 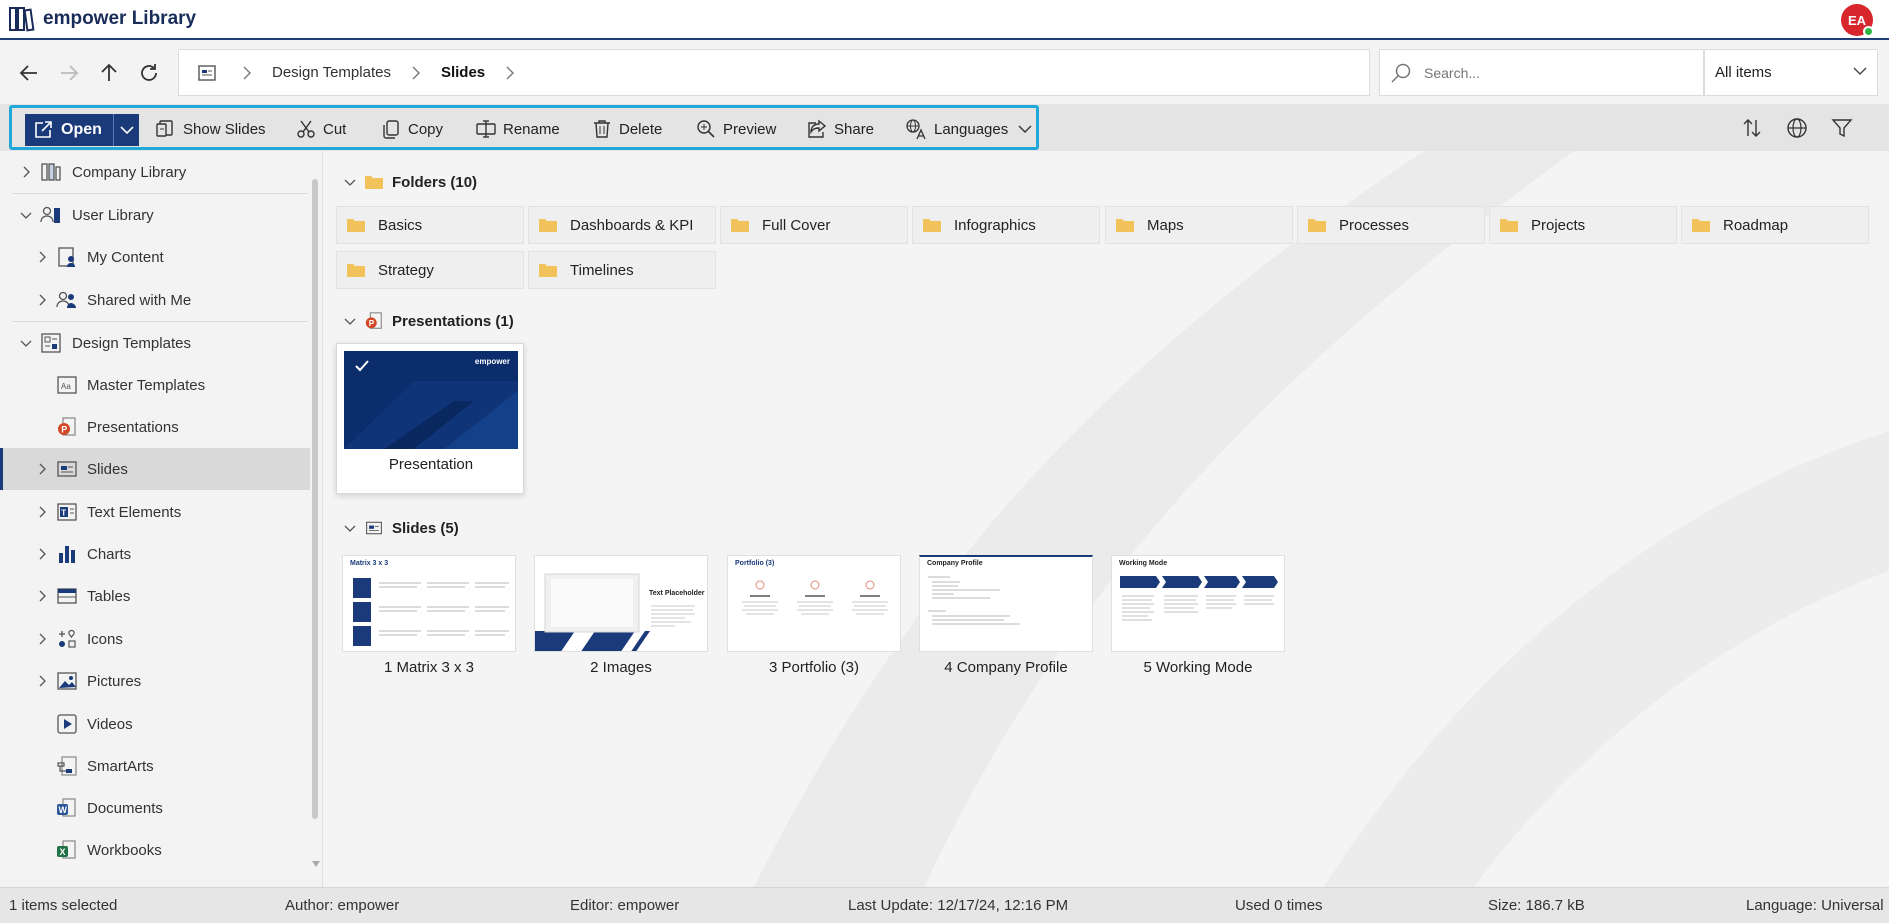 What do you see at coordinates (401, 528) in the screenshot?
I see `slides-section-header: Slides (5)` at bounding box center [401, 528].